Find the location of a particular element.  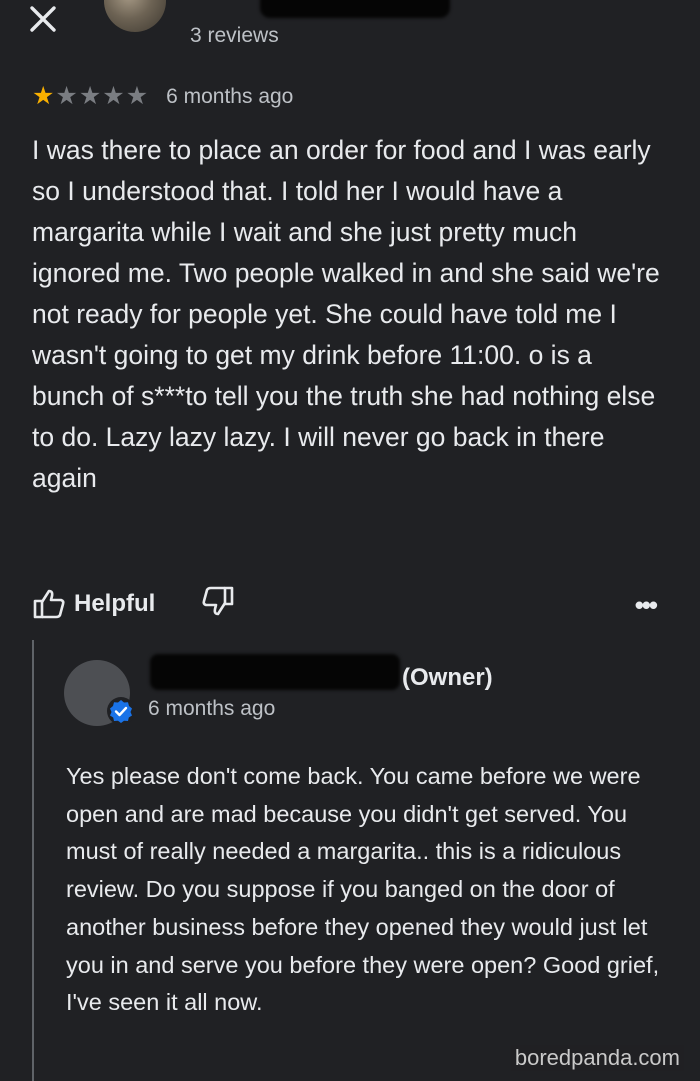

owner-tag: (Owner) is located at coordinates (447, 677).